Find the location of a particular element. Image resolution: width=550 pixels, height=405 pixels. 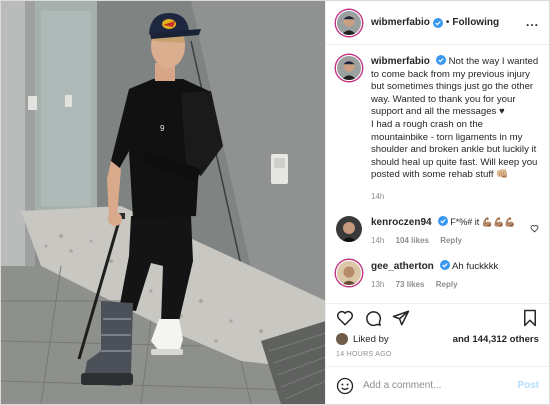

comment-icon is located at coordinates (373, 318).